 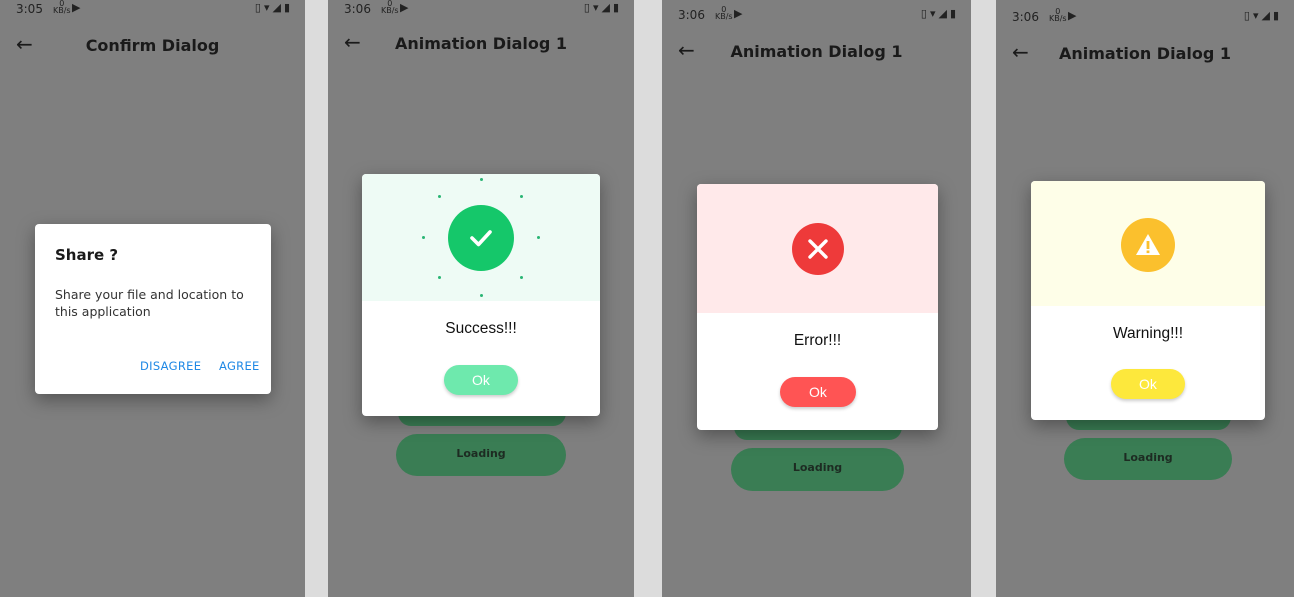 I want to click on error-dialog: Error!!! Ok, so click(x=817, y=307).